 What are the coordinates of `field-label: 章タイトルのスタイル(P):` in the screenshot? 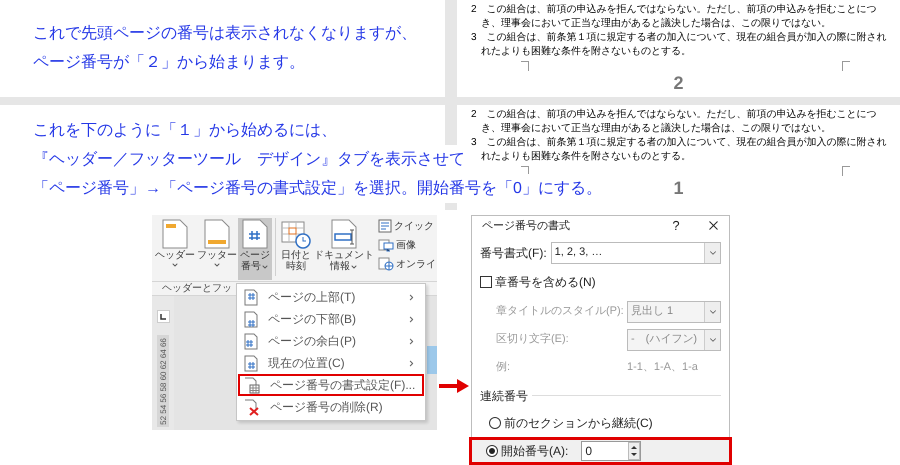 It's located at (560, 312).